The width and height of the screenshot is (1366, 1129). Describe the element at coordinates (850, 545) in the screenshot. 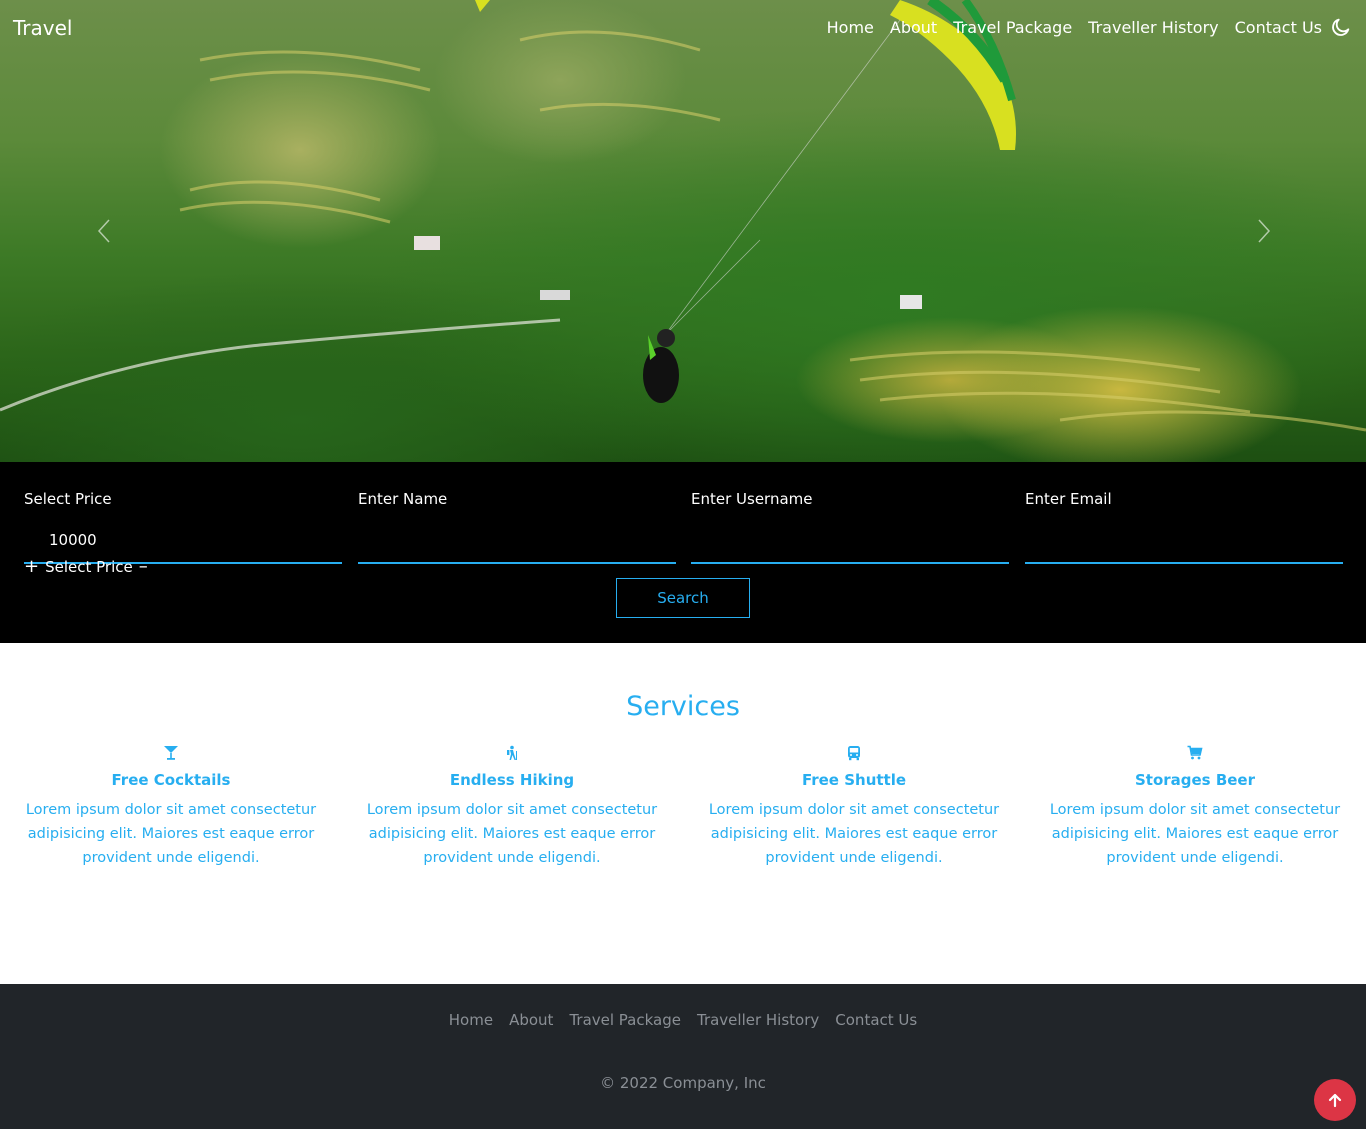

I see `username-input` at that location.